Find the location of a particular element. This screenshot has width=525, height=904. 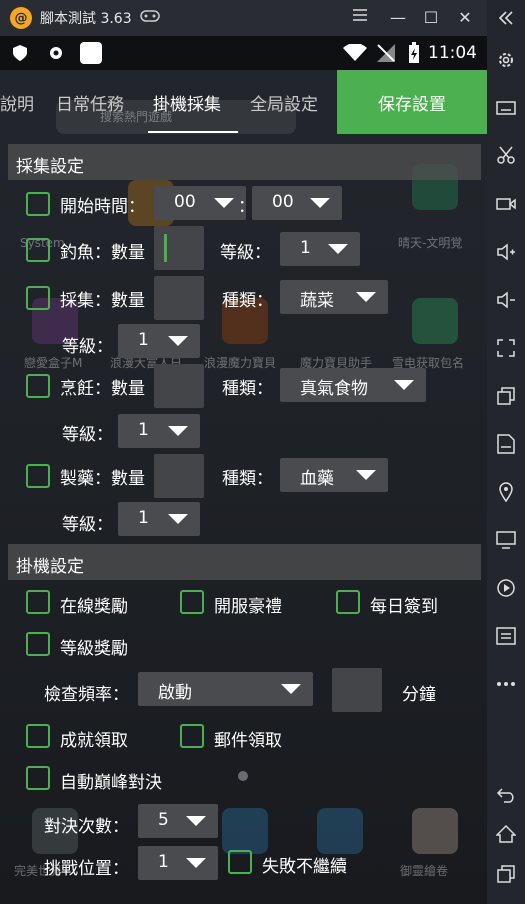

achievement-claim-checkbox is located at coordinates (38, 736).